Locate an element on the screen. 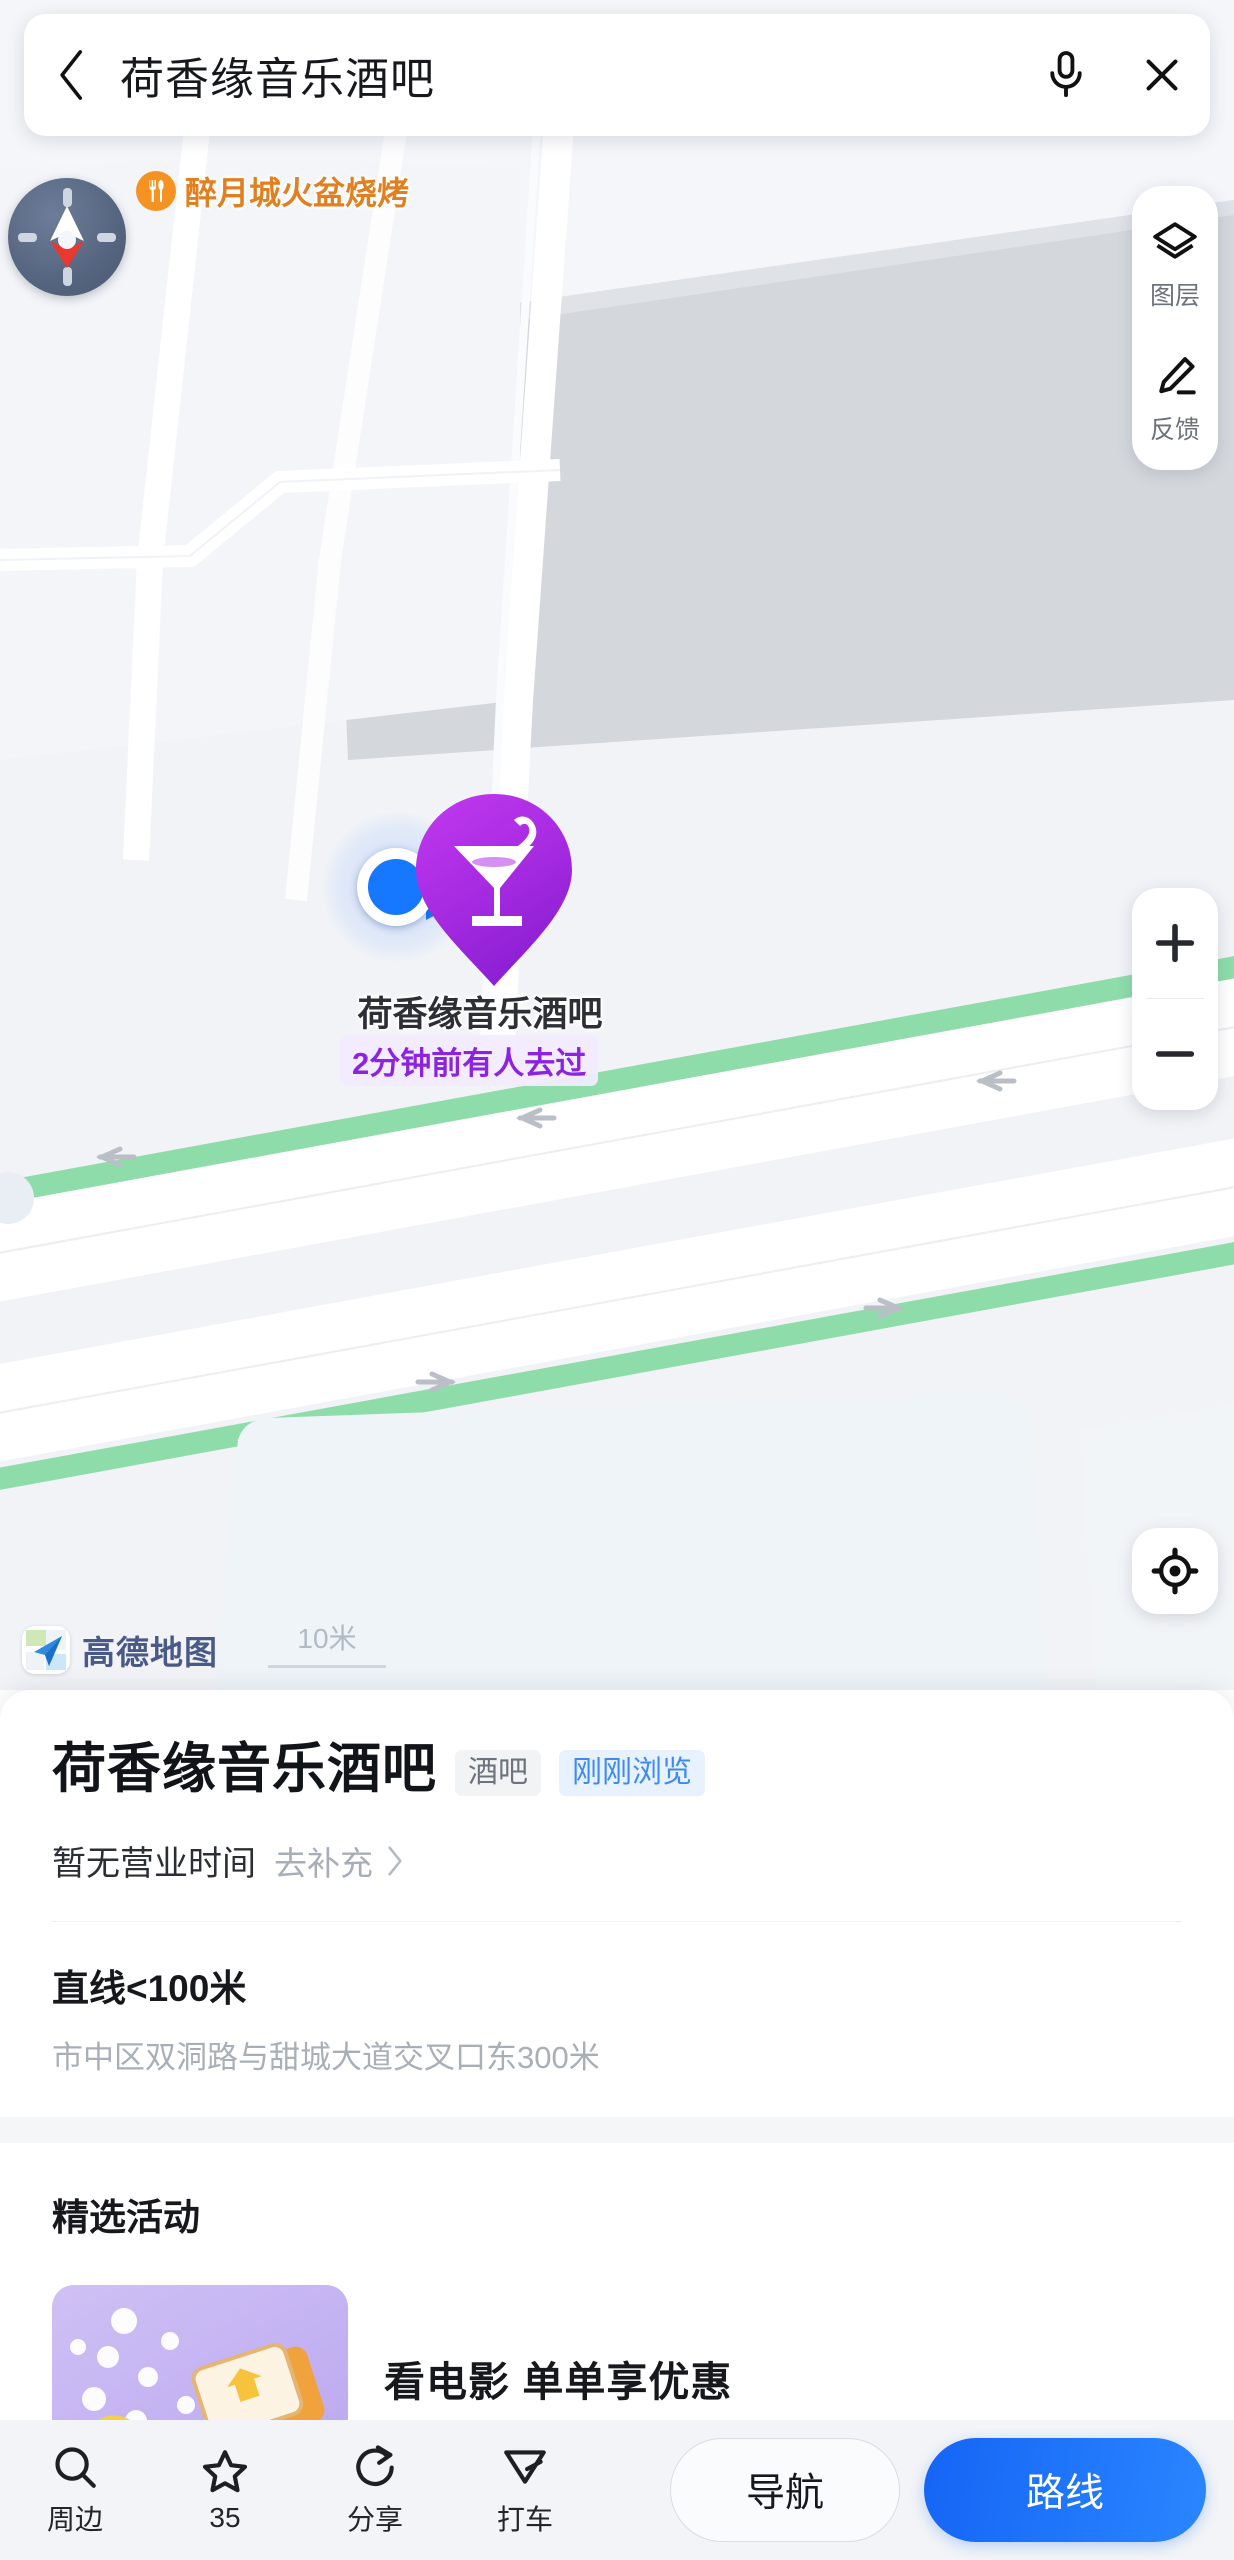  toolbar-item-share: 分享 is located at coordinates (375, 2490).